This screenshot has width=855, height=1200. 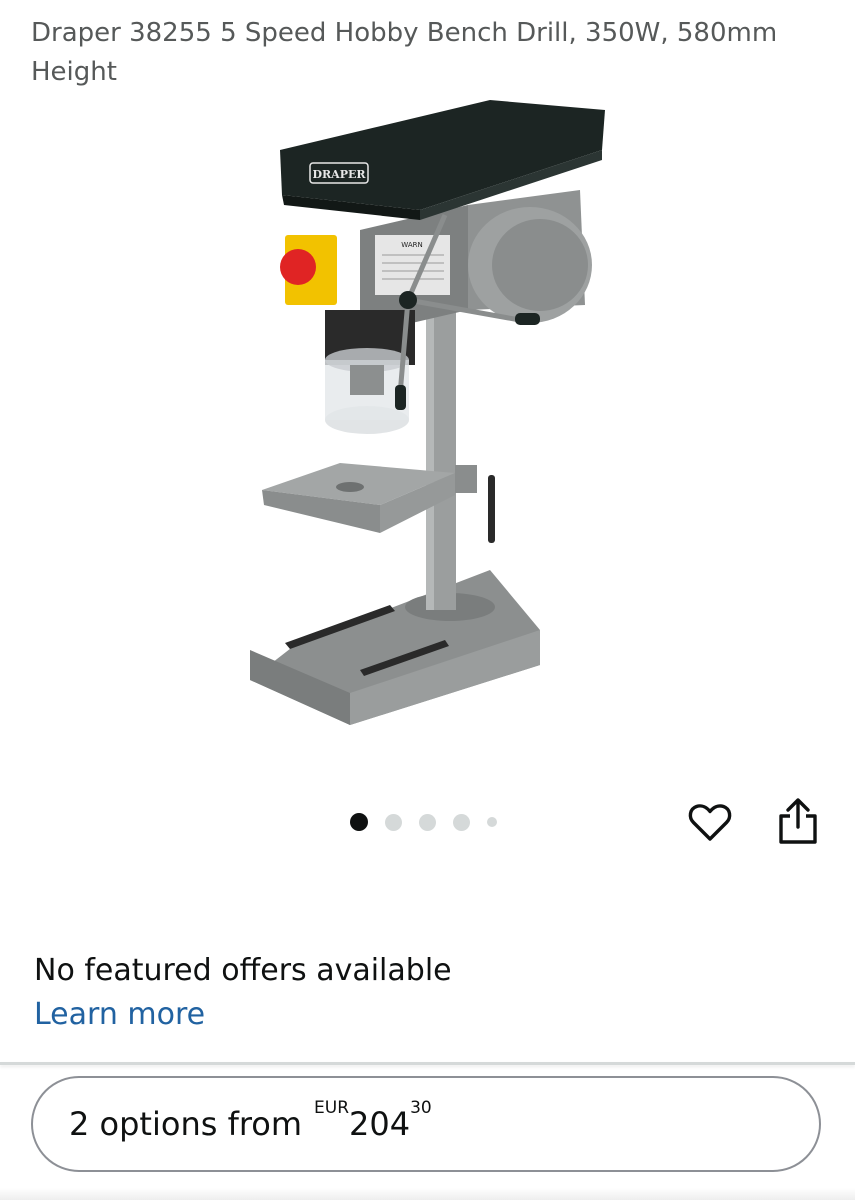 What do you see at coordinates (395, 647) in the screenshot?
I see `drill-base` at bounding box center [395, 647].